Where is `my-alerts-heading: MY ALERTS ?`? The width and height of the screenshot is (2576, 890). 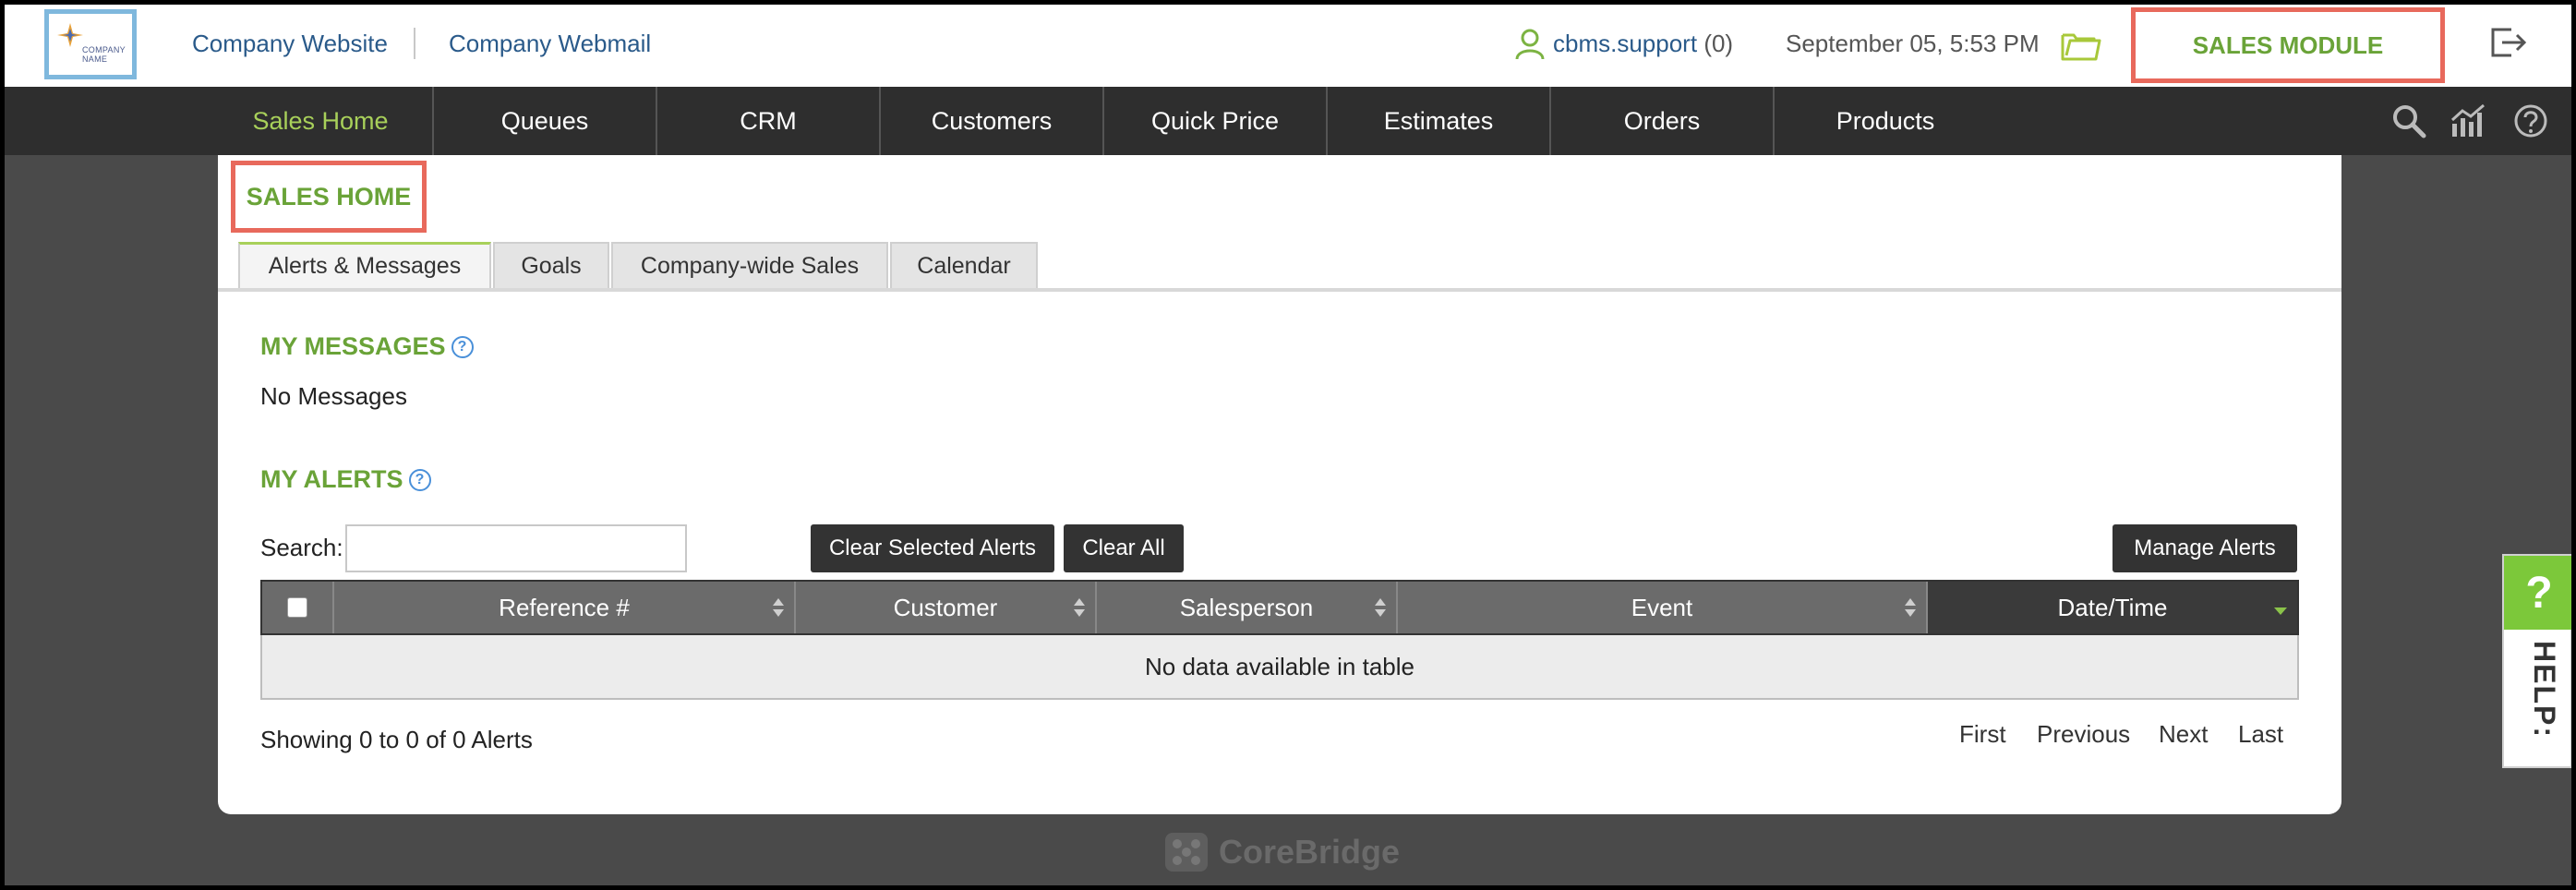
my-alerts-heading: MY ALERTS ? is located at coordinates (345, 479).